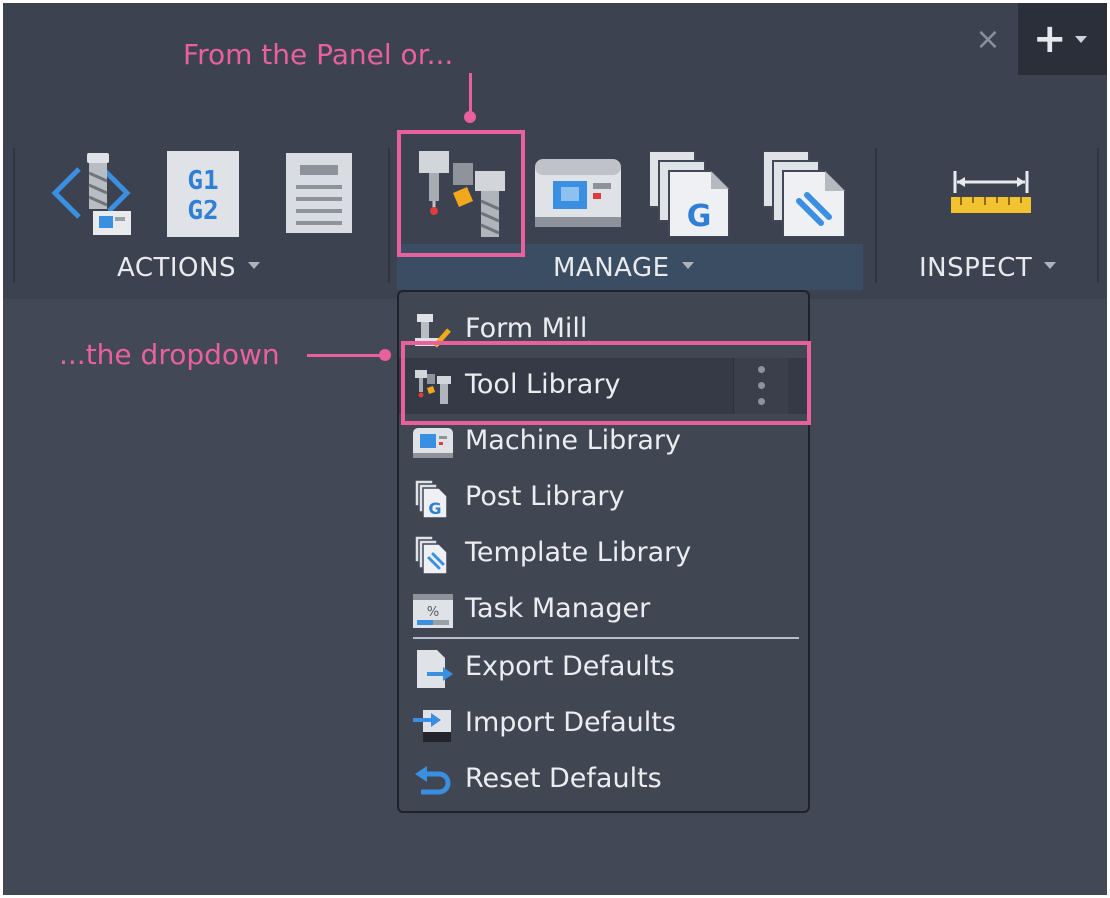 The height and width of the screenshot is (898, 1110). I want to click on actions-group-button: ACTIONS, so click(188, 268).